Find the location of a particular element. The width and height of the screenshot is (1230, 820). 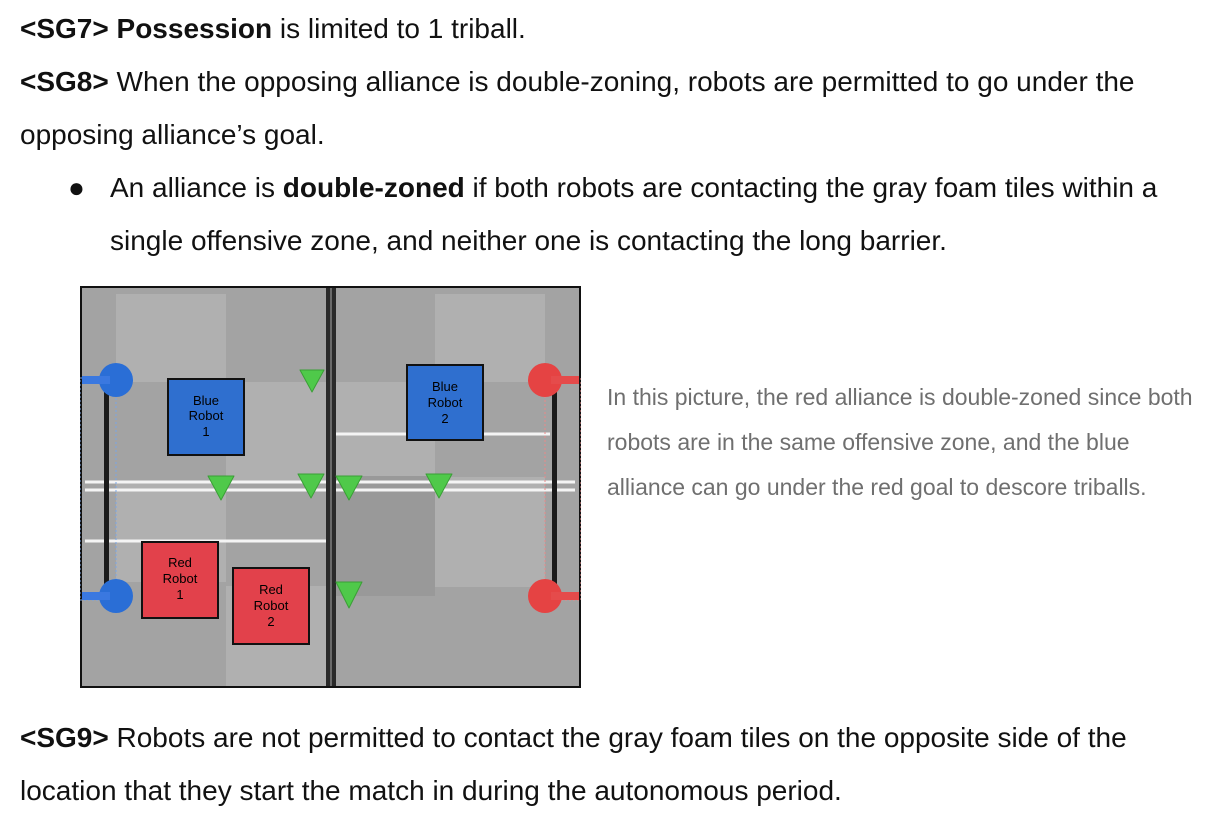

rule-term: Possession is located at coordinates (194, 28).